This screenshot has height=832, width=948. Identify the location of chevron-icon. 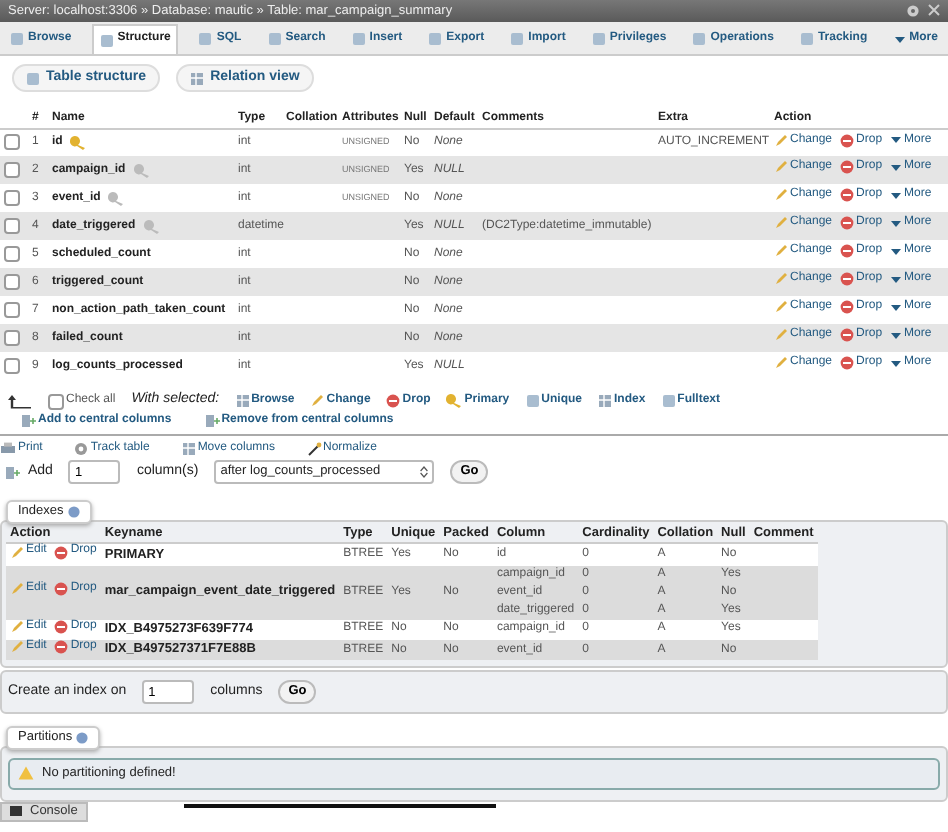
(424, 472).